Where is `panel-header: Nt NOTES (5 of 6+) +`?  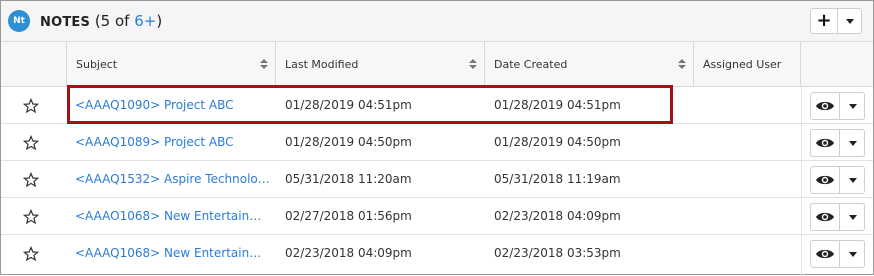 panel-header: Nt NOTES (5 of 6+) + is located at coordinates (437, 21).